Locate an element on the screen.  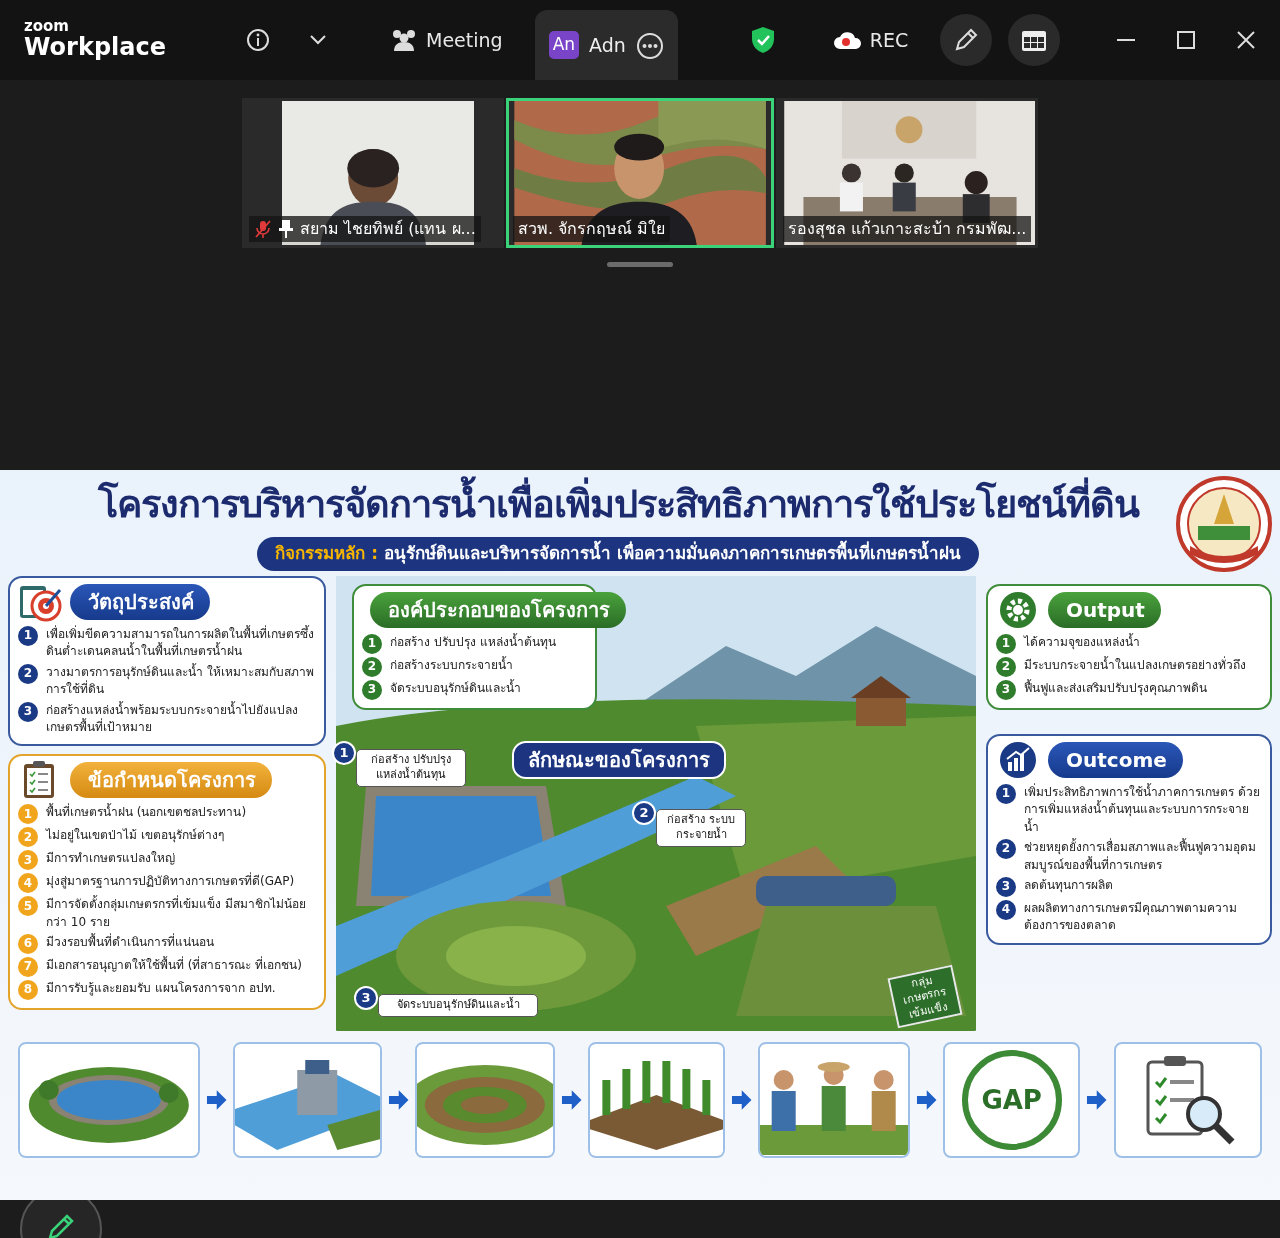
apps-icon is located at coordinates (1034, 40).